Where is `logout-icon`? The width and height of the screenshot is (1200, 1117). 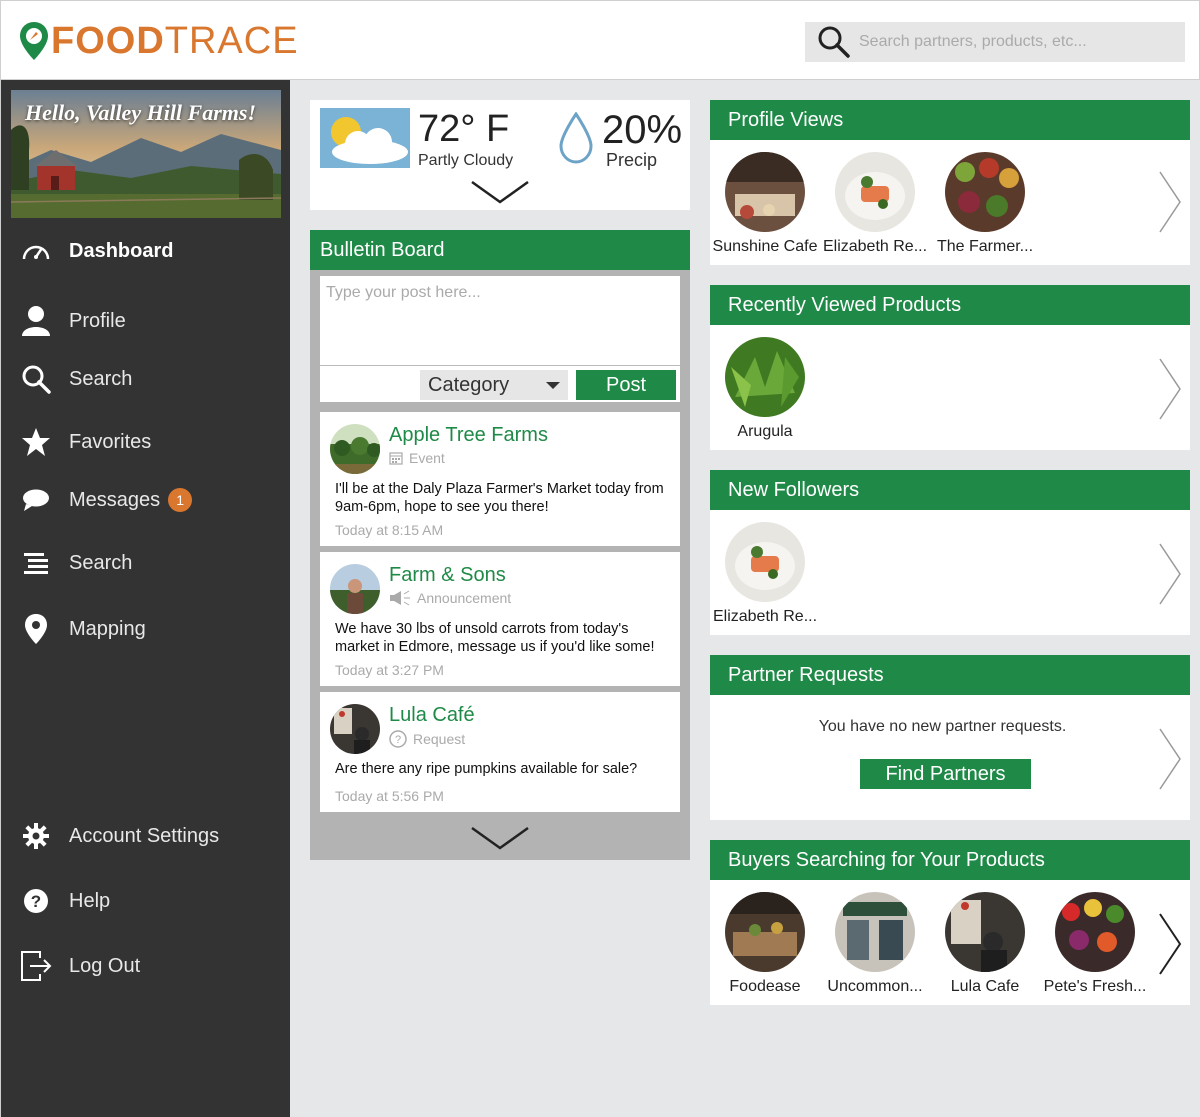
logout-icon is located at coordinates (36, 966).